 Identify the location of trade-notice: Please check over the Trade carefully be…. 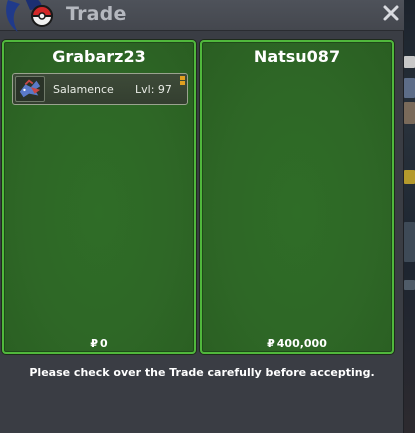
(202, 372).